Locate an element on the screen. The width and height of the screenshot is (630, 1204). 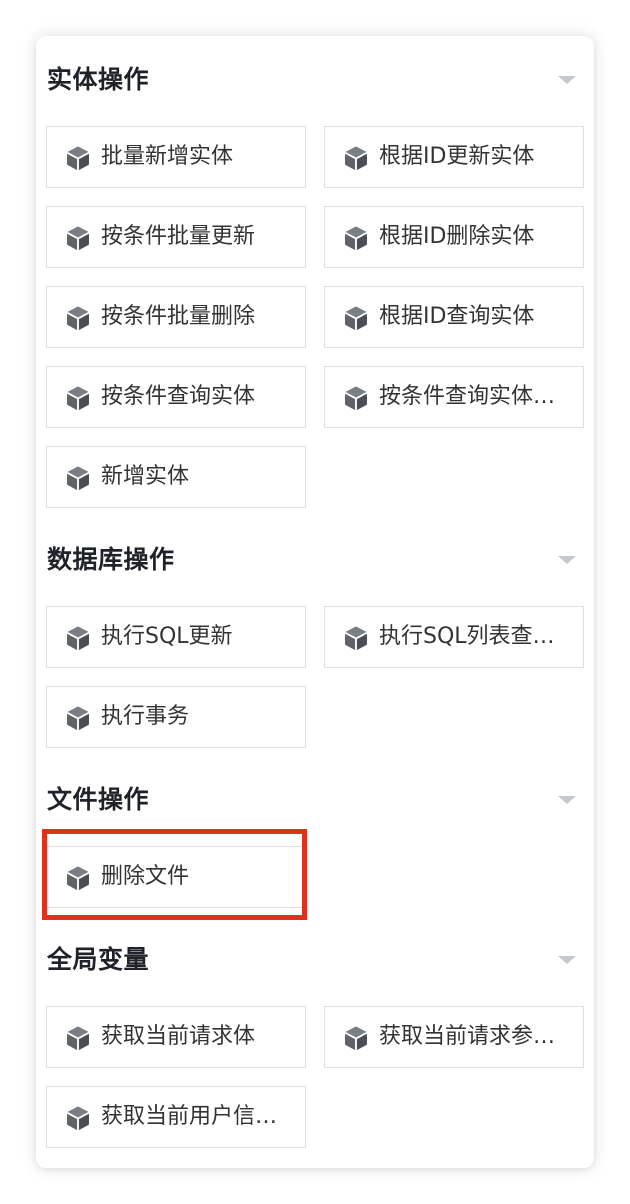
component-item-label: 执行SQL更新 is located at coordinates (167, 636).